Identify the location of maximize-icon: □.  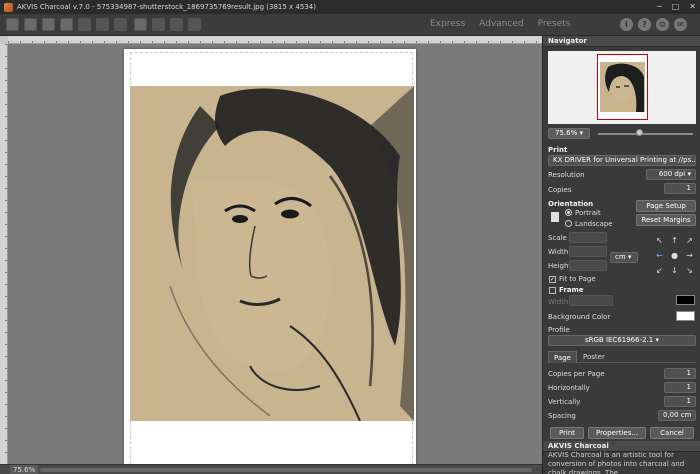
(676, 6).